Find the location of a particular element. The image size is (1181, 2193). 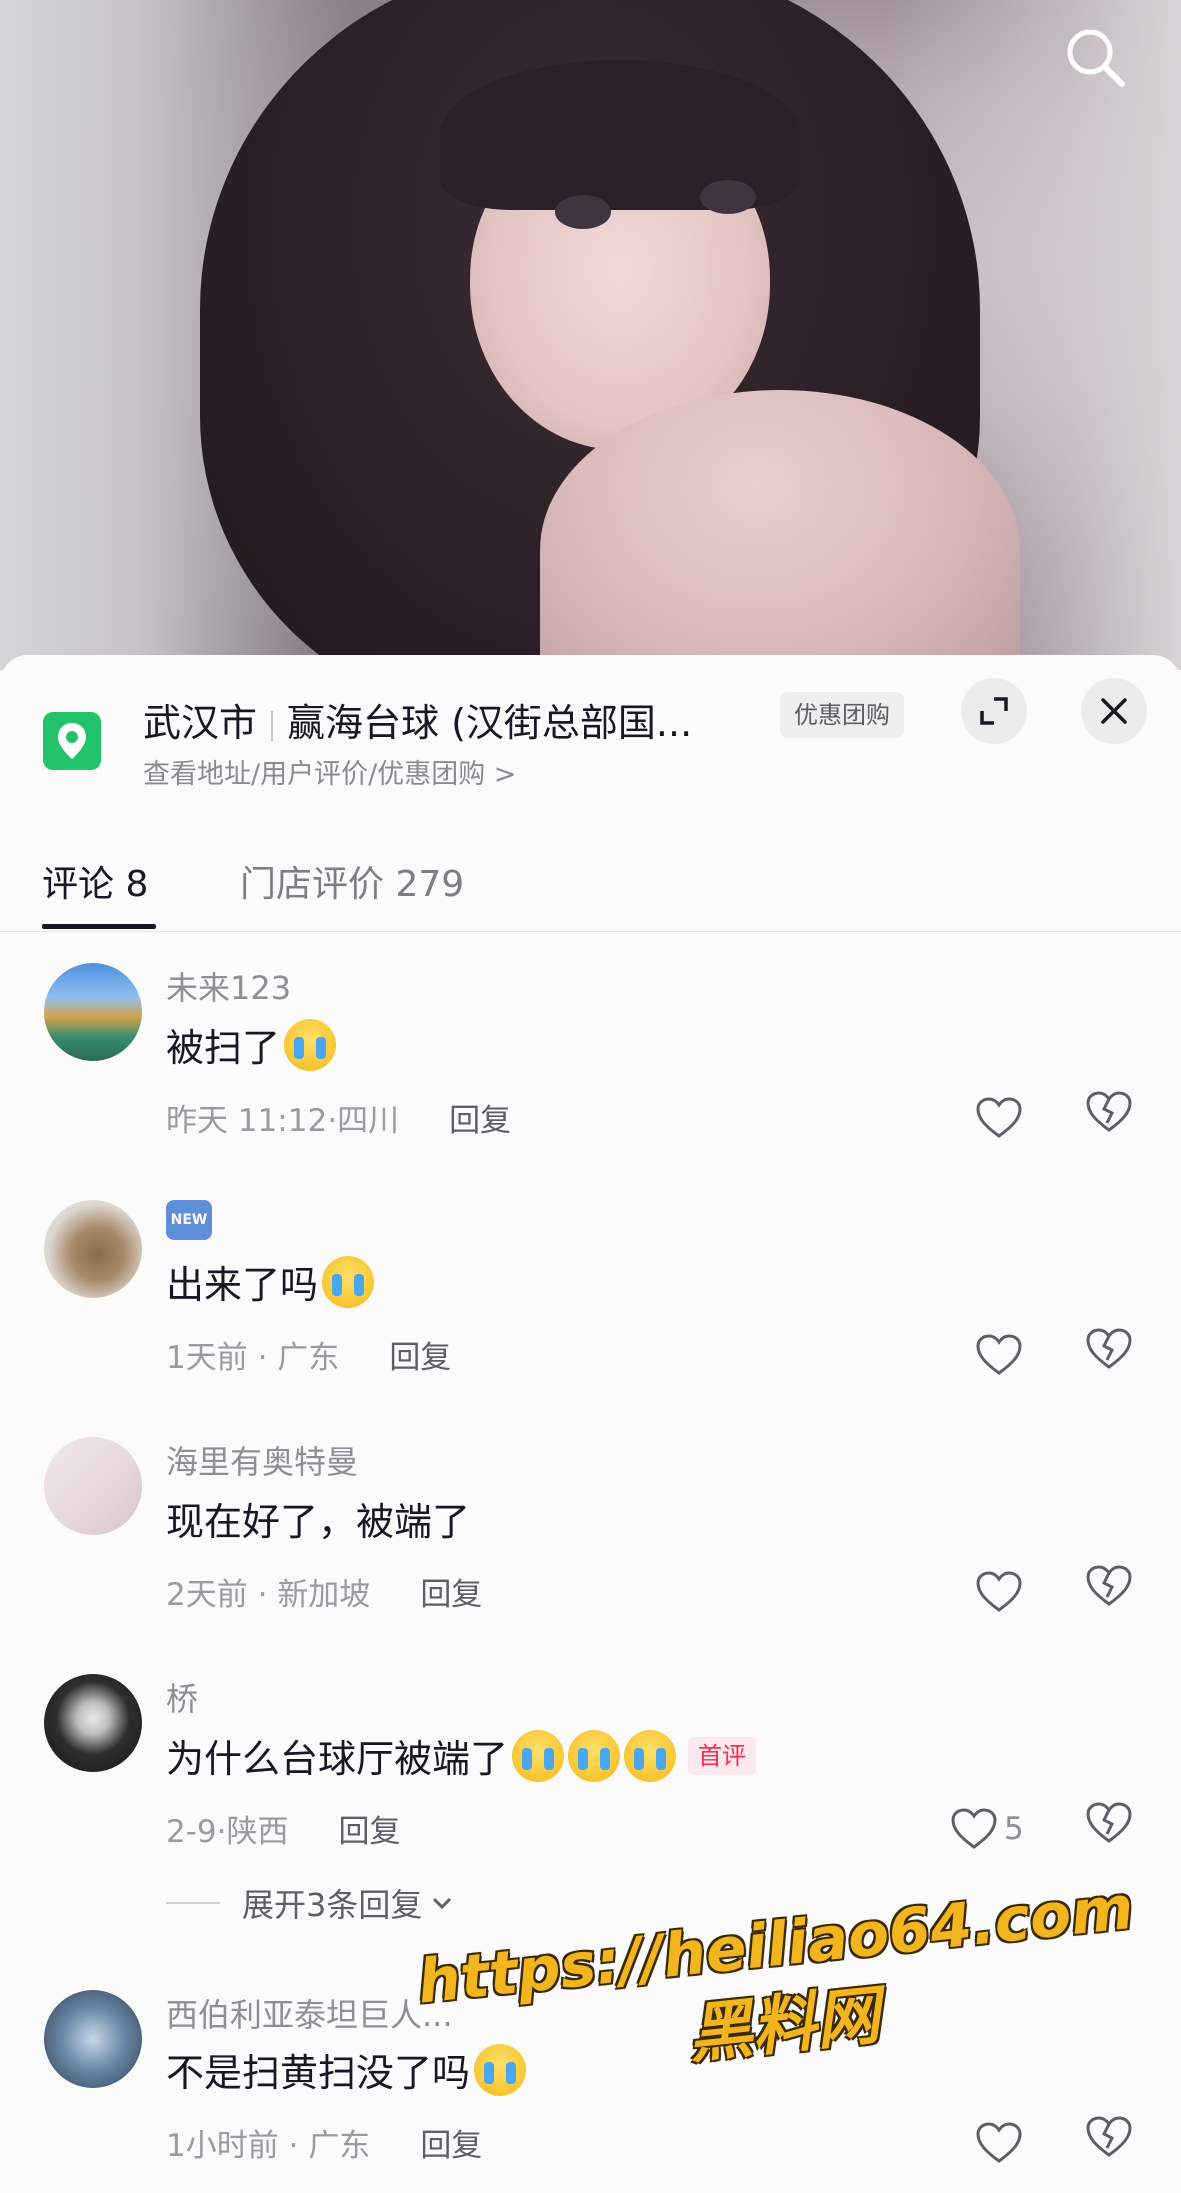

first-comment-badge: 首评 is located at coordinates (722, 1755).